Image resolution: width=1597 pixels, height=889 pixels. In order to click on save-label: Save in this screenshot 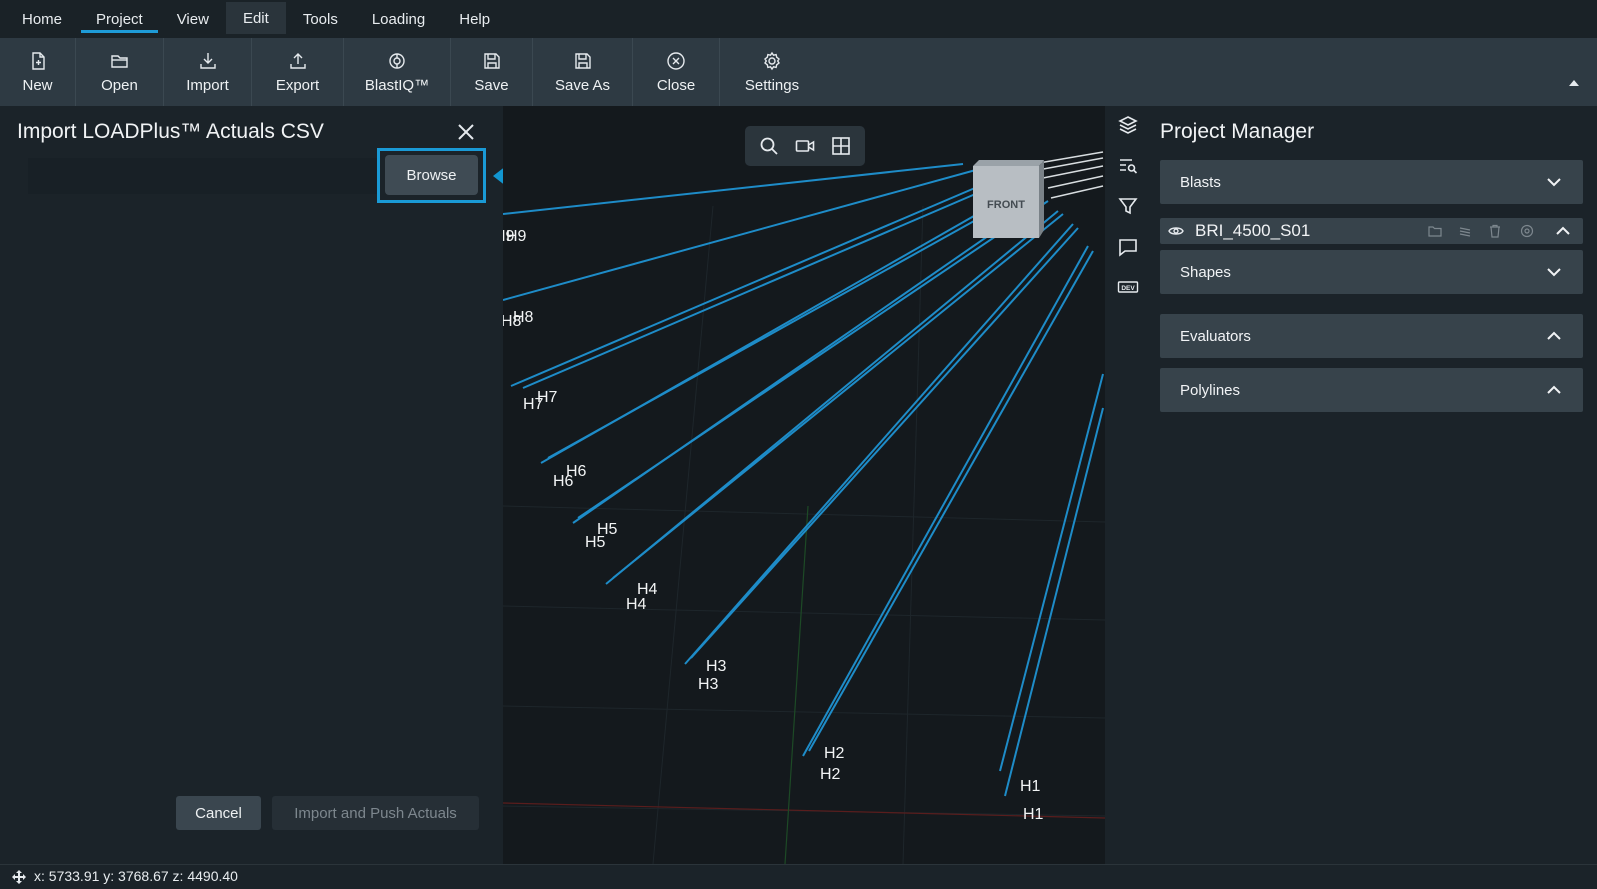, I will do `click(491, 85)`.